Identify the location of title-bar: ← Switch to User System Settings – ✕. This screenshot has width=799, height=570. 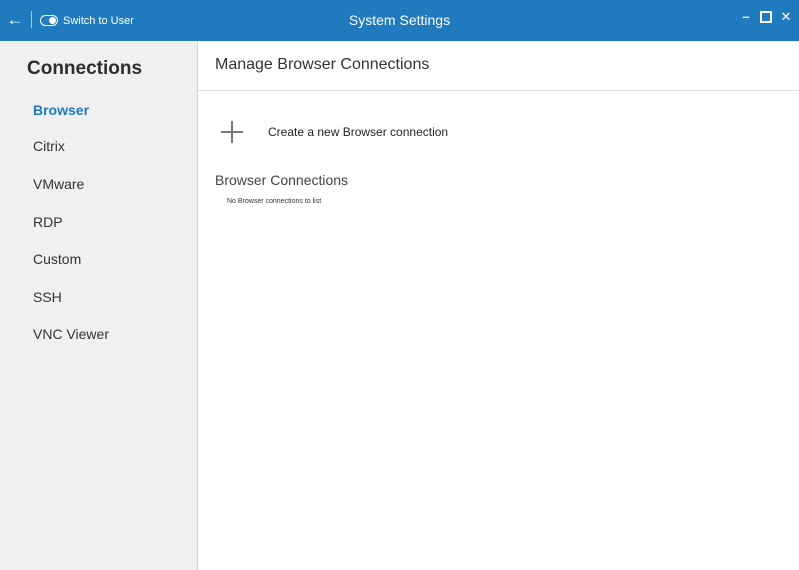
(399, 20).